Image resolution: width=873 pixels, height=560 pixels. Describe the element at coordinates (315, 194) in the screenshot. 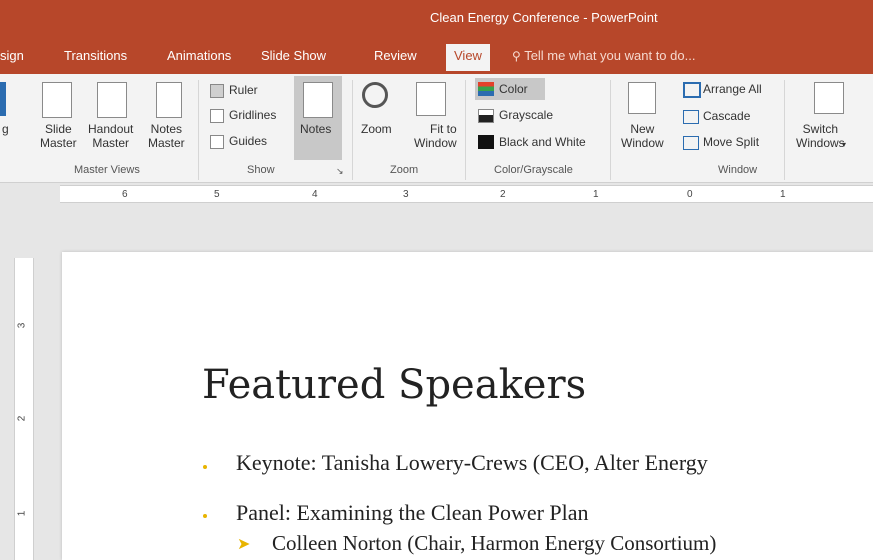

I see `ruler-number: 4` at that location.